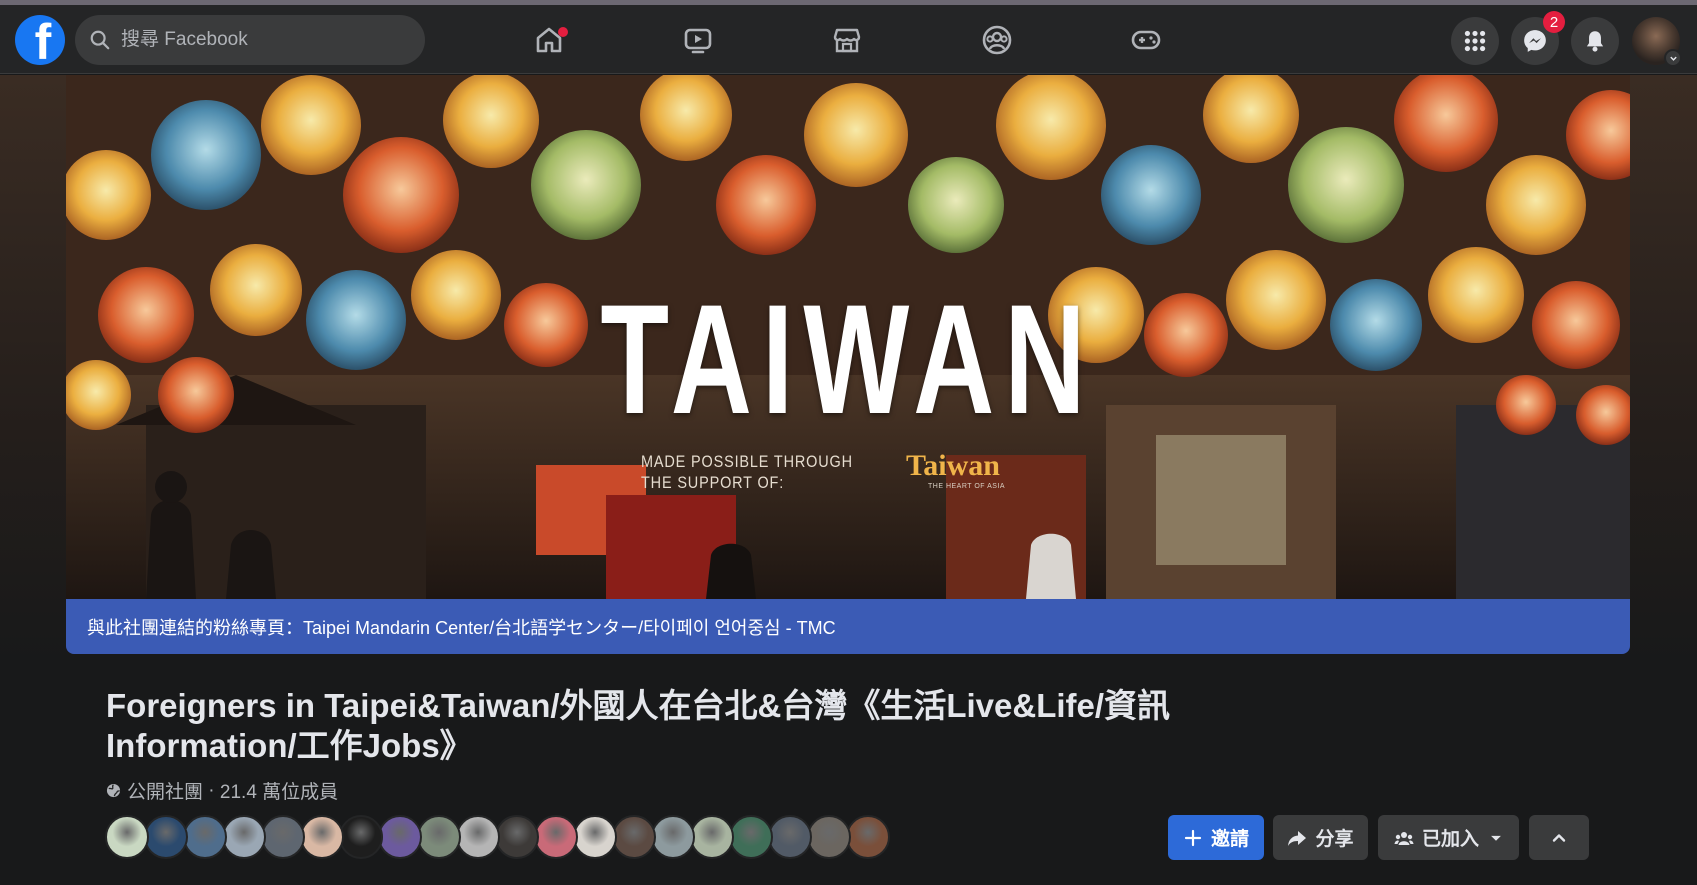 The width and height of the screenshot is (1697, 885). What do you see at coordinates (1404, 838) in the screenshot?
I see `members-icon` at bounding box center [1404, 838].